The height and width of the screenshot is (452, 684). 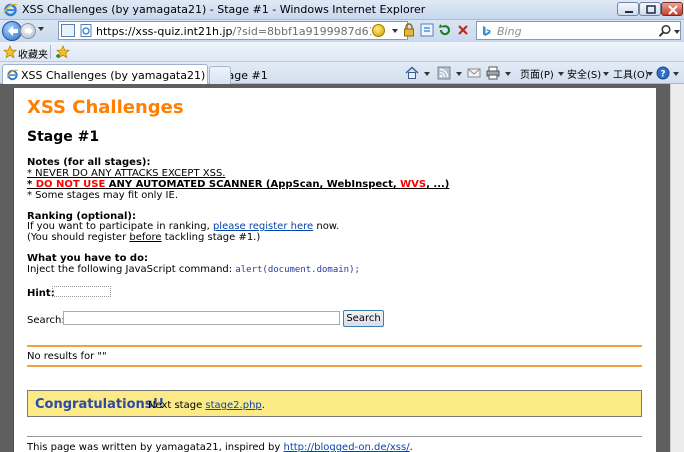 What do you see at coordinates (12, 31) in the screenshot?
I see `back-button` at bounding box center [12, 31].